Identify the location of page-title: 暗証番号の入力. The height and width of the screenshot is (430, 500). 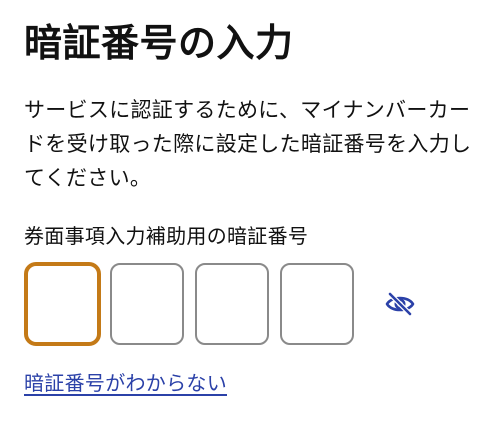
(159, 43).